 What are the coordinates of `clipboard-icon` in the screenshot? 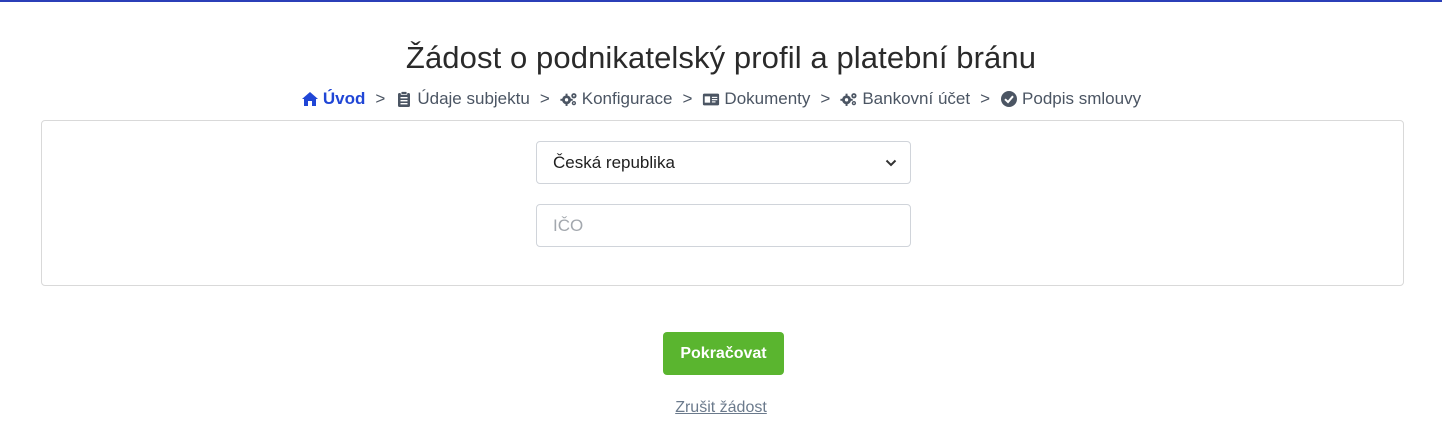 It's located at (404, 99).